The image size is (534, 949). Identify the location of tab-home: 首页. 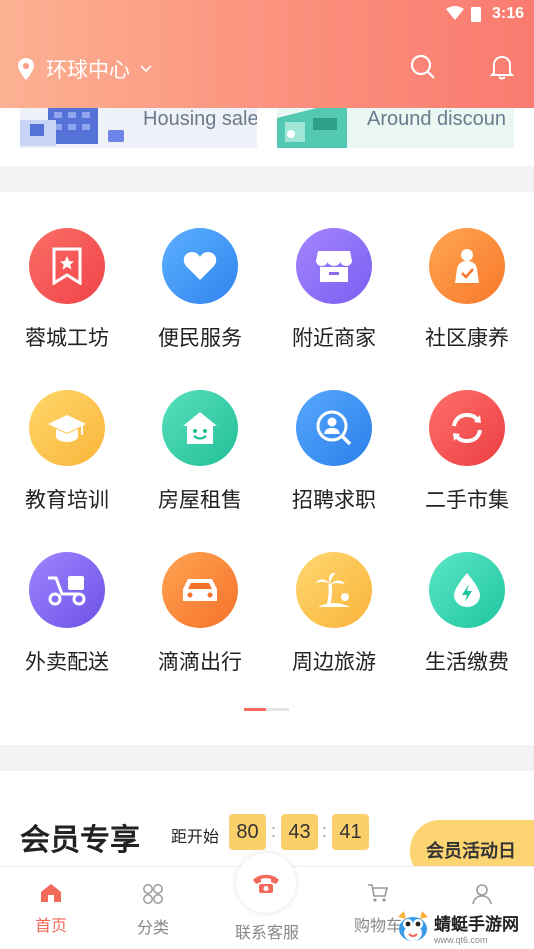
(51, 909).